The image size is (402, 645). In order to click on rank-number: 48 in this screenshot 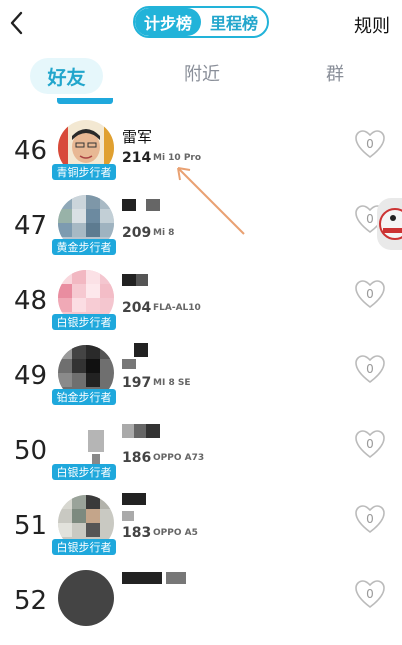, I will do `click(31, 301)`.